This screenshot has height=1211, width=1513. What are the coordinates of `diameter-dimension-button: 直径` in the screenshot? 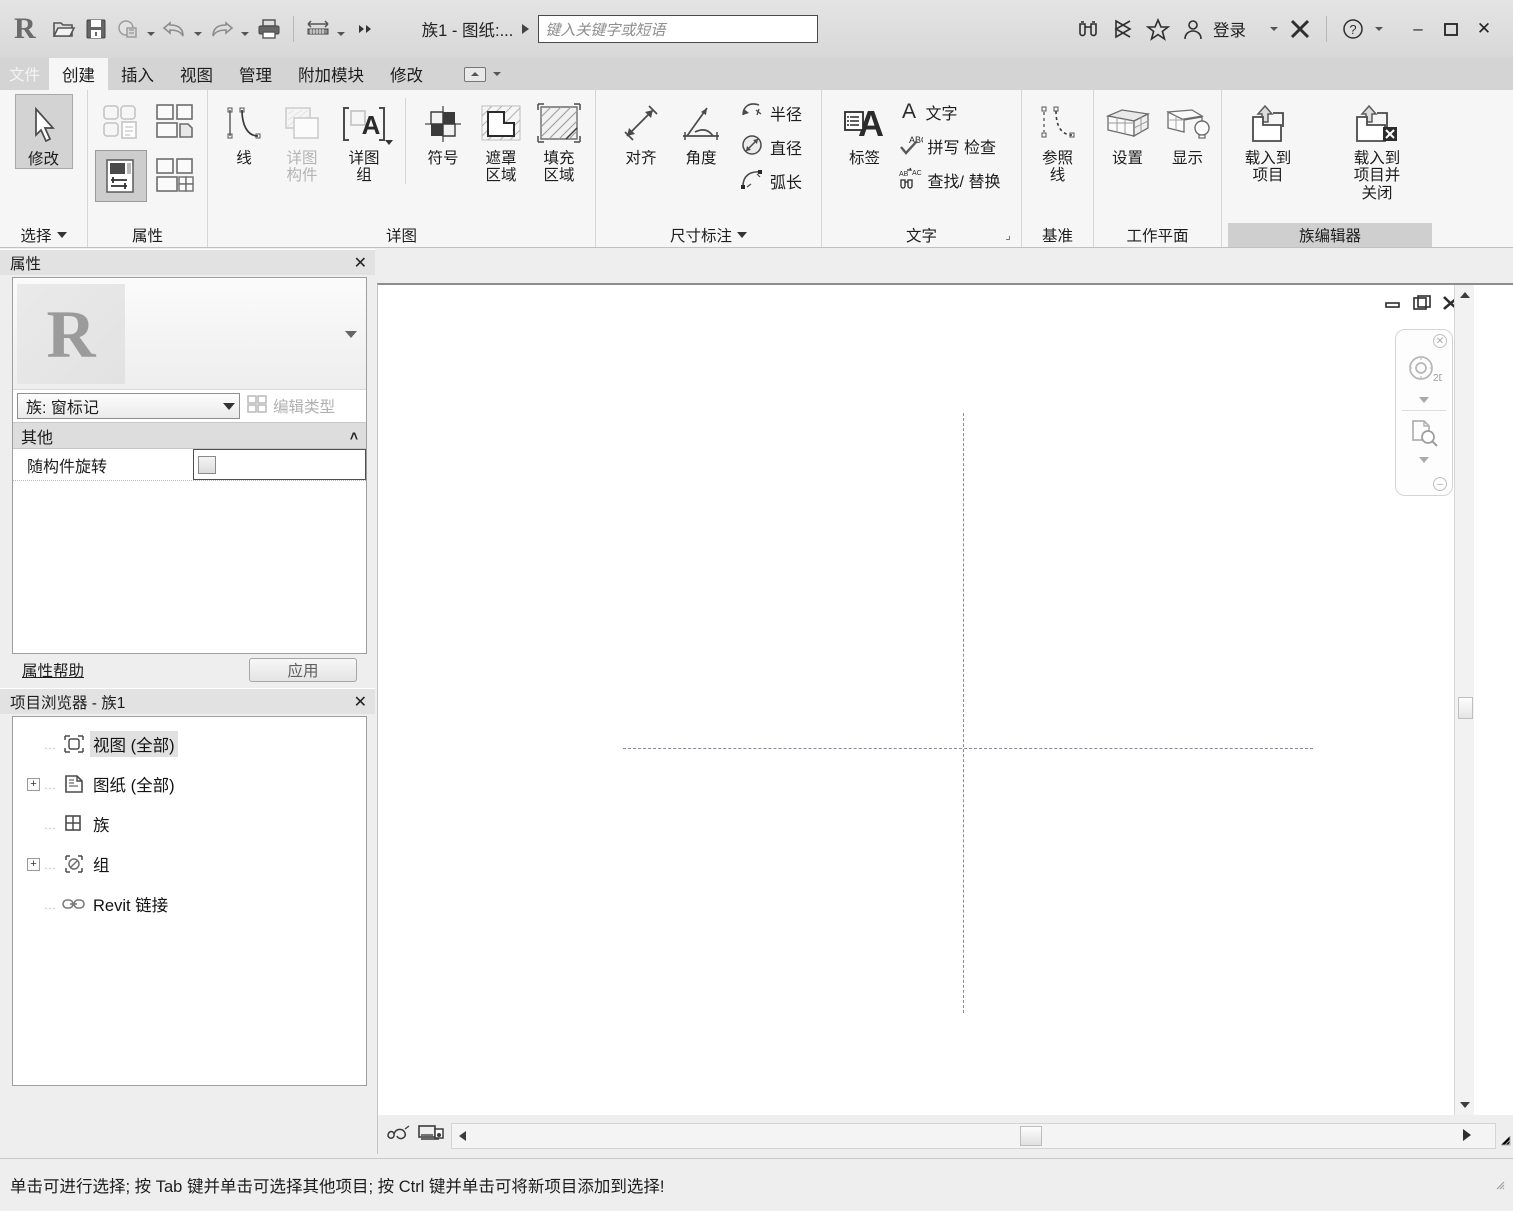 It's located at (770, 147).